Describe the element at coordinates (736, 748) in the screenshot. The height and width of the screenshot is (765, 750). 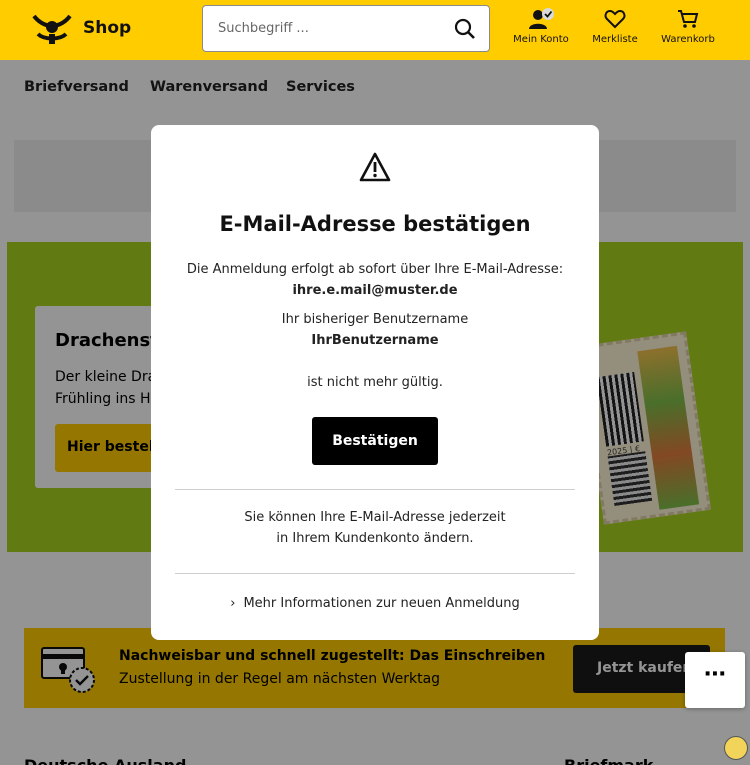
I see `assistant-avatar-icon` at that location.